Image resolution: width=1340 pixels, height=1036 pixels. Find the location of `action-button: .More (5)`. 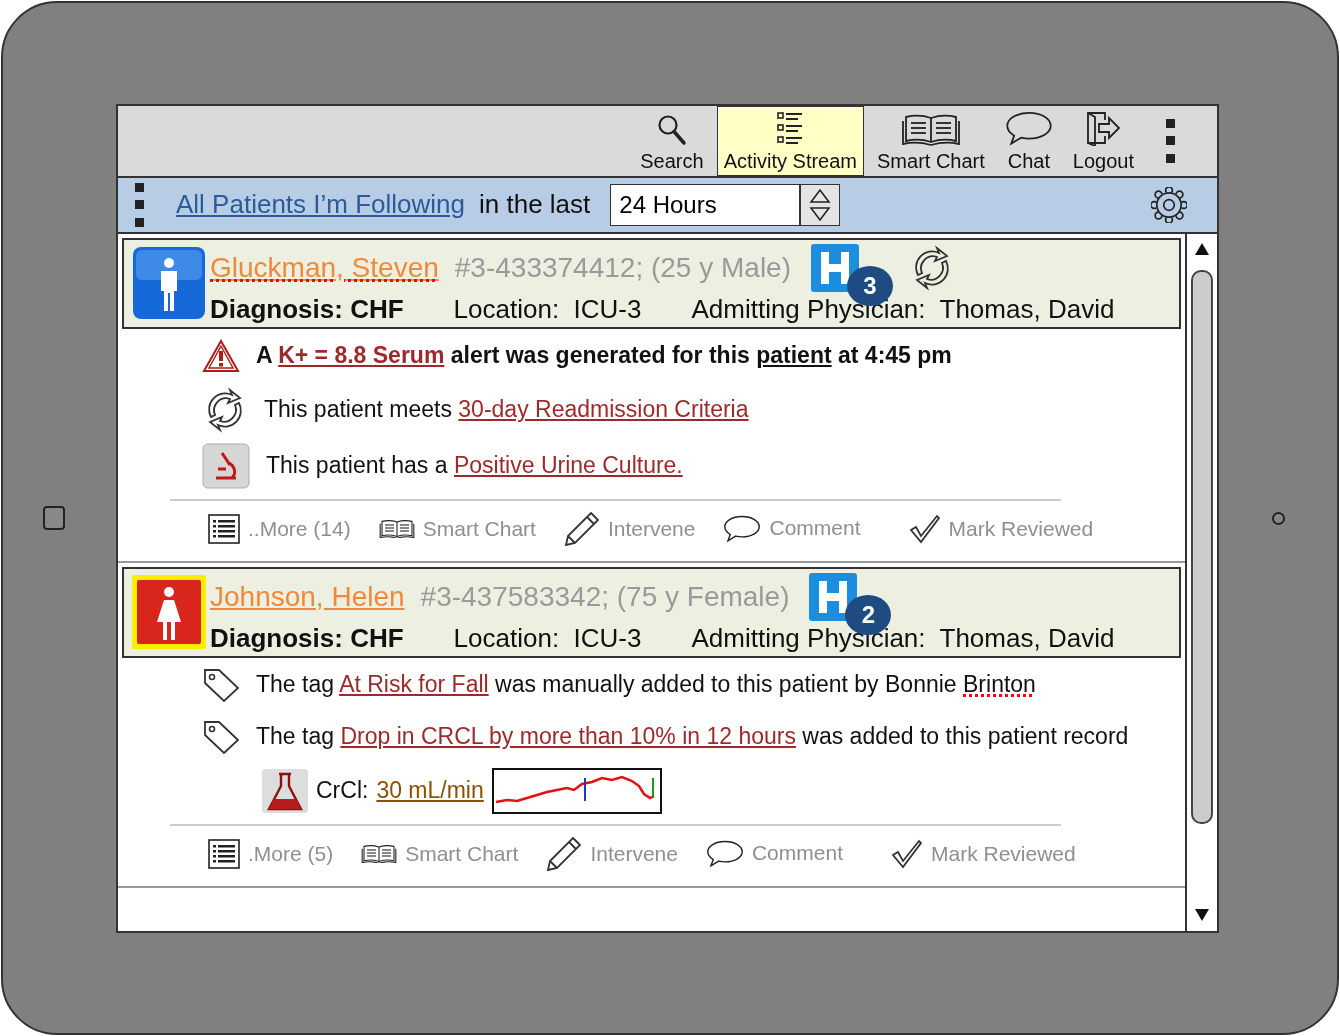

action-button: .More (5) is located at coordinates (271, 853).